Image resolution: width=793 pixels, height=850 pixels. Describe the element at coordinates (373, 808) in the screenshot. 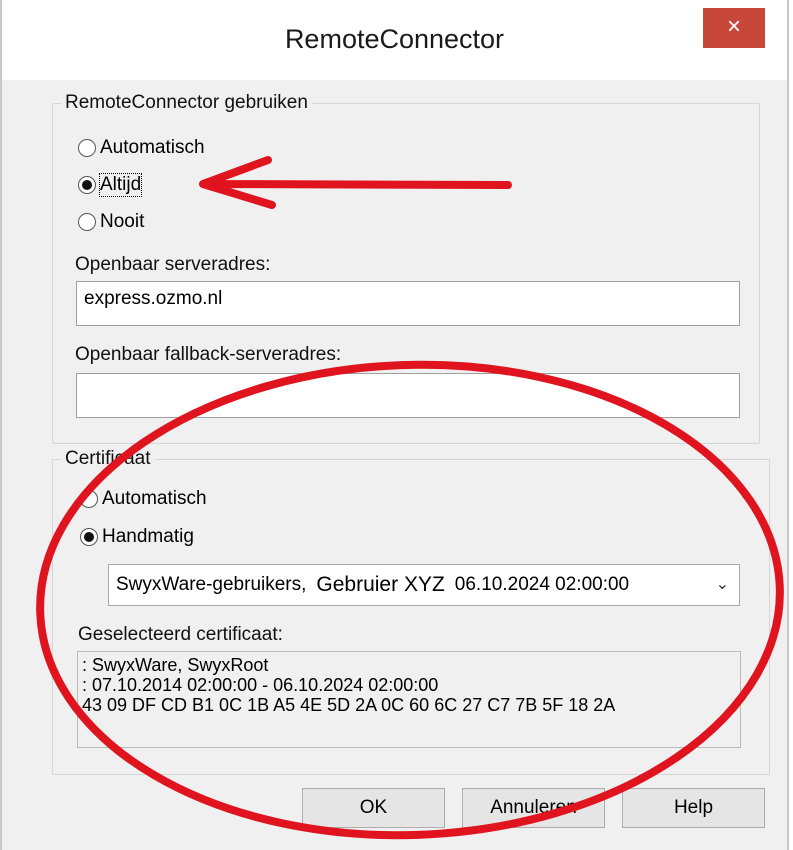

I see `ok-button: OK` at that location.